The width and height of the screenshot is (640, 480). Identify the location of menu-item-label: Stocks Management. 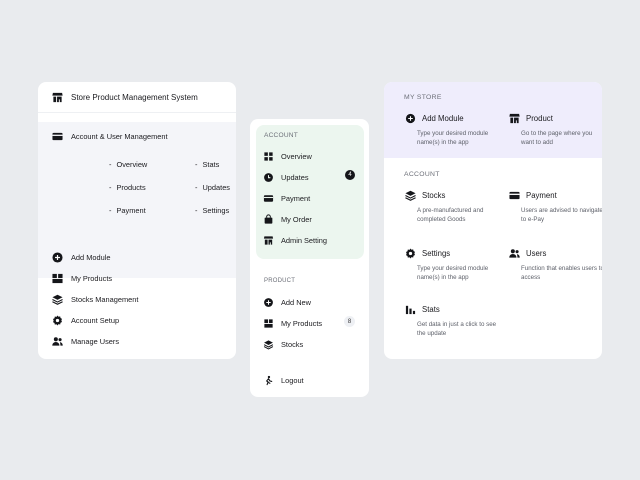
(105, 299).